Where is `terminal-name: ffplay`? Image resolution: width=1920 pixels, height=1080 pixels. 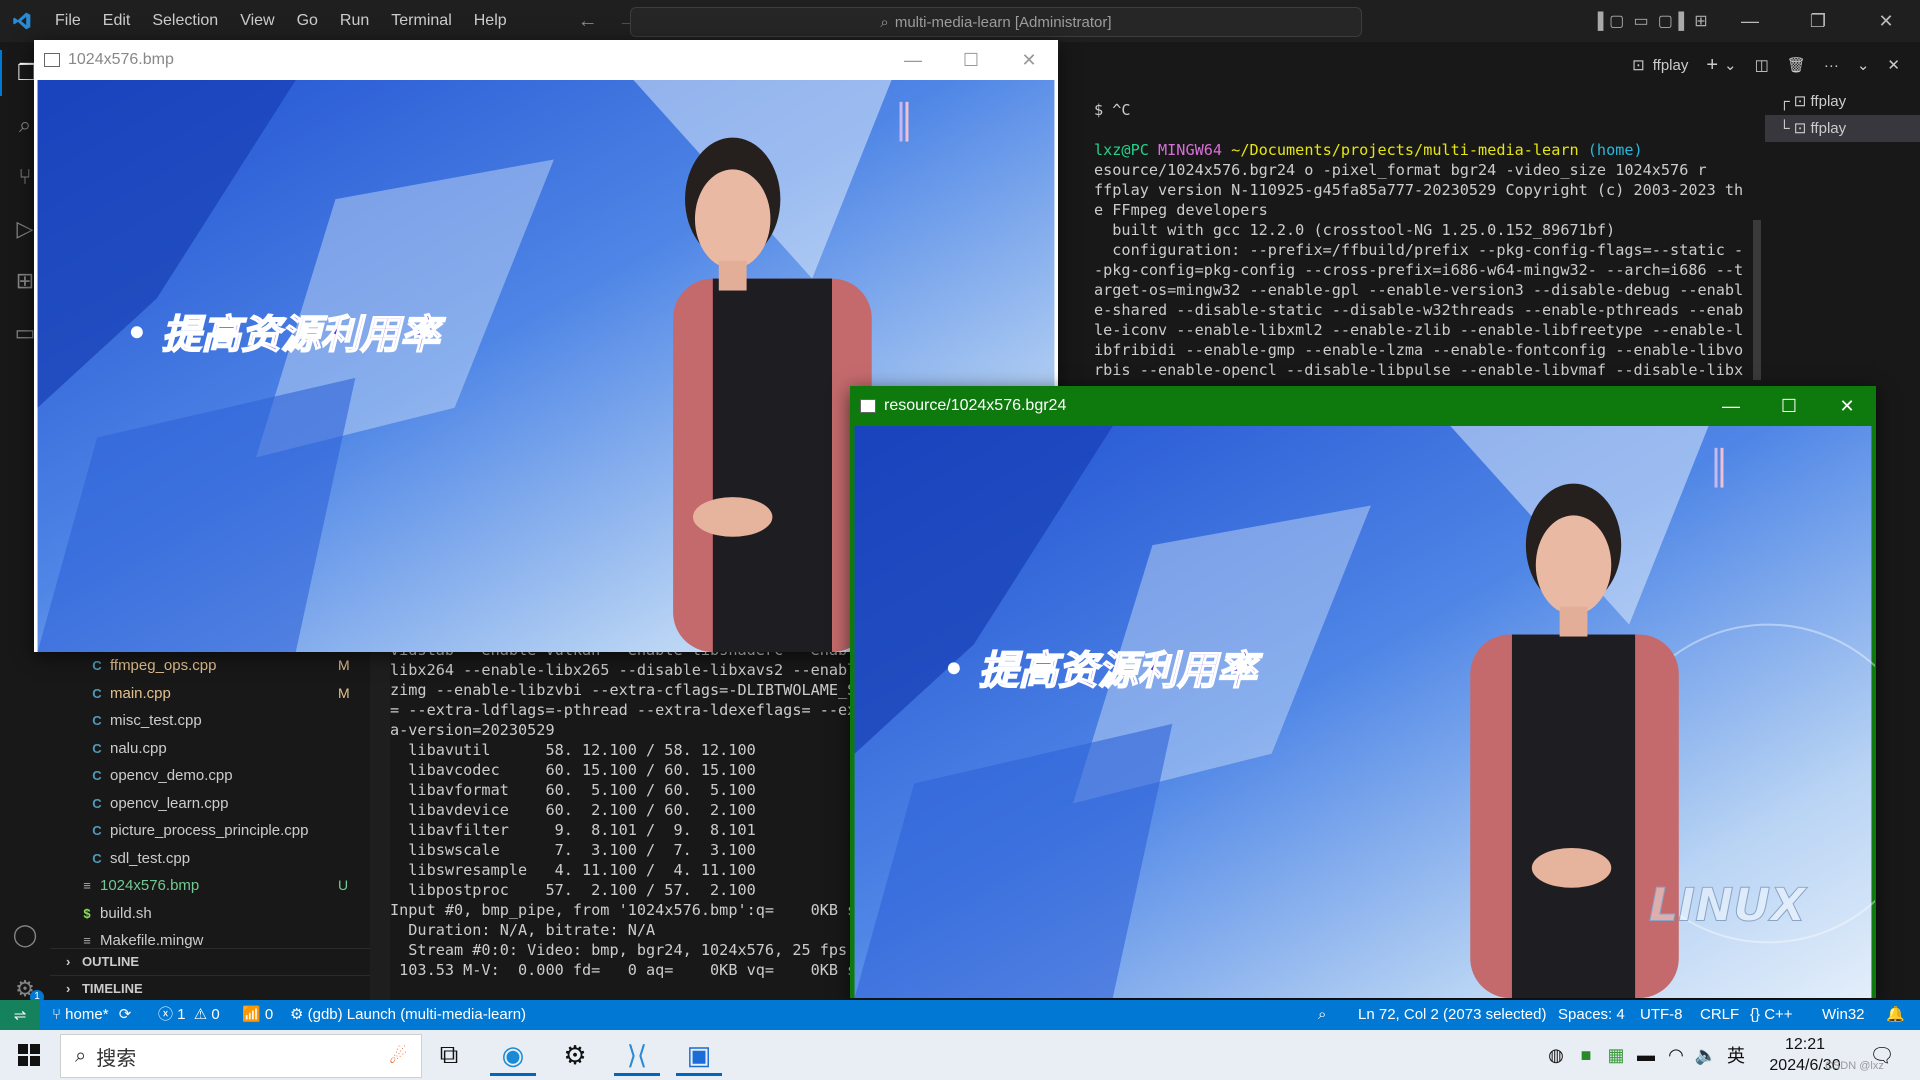 terminal-name: ffplay is located at coordinates (1671, 65).